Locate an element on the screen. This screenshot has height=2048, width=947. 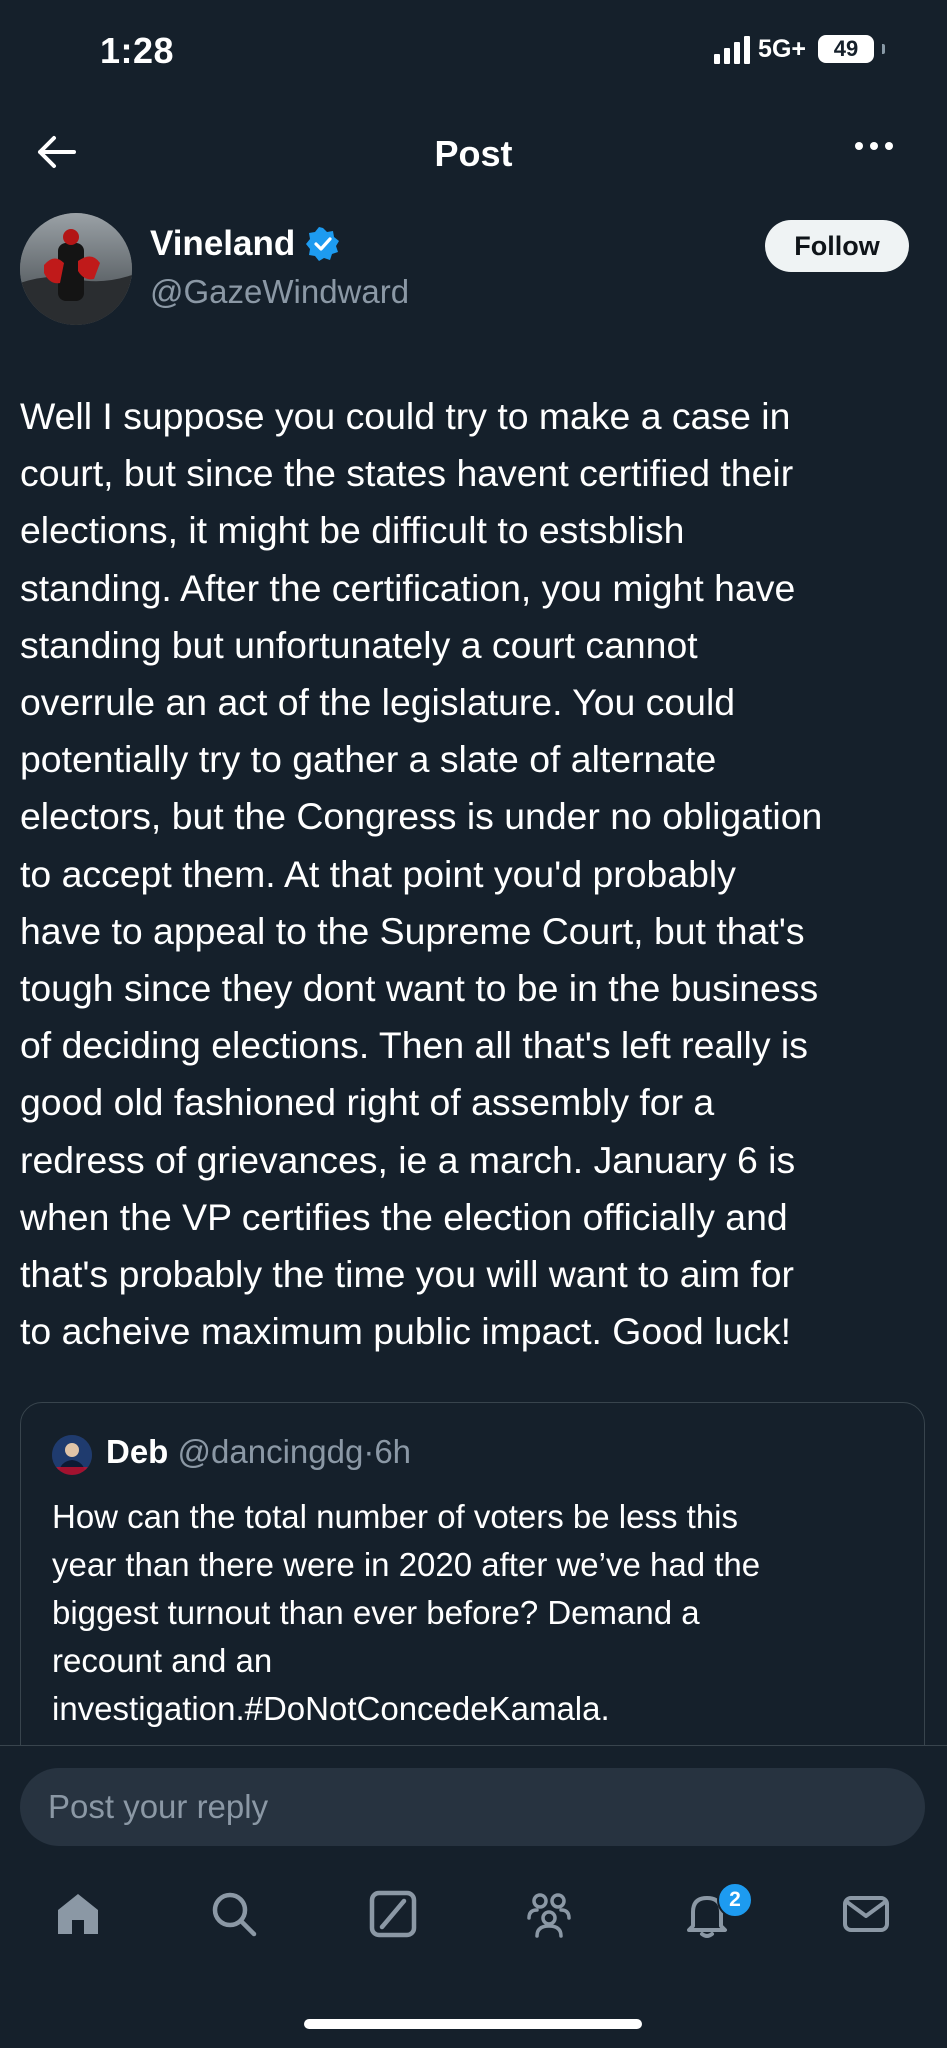
author-name: Vineland is located at coordinates (245, 244).